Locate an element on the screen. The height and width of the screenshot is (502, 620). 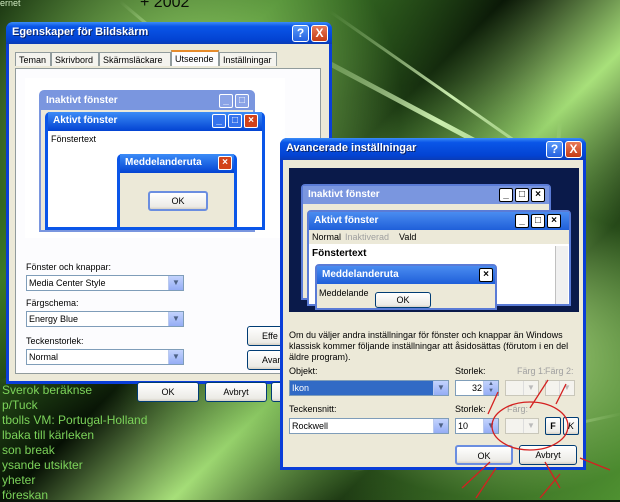
annotation-circle is located at coordinates (530, 426).